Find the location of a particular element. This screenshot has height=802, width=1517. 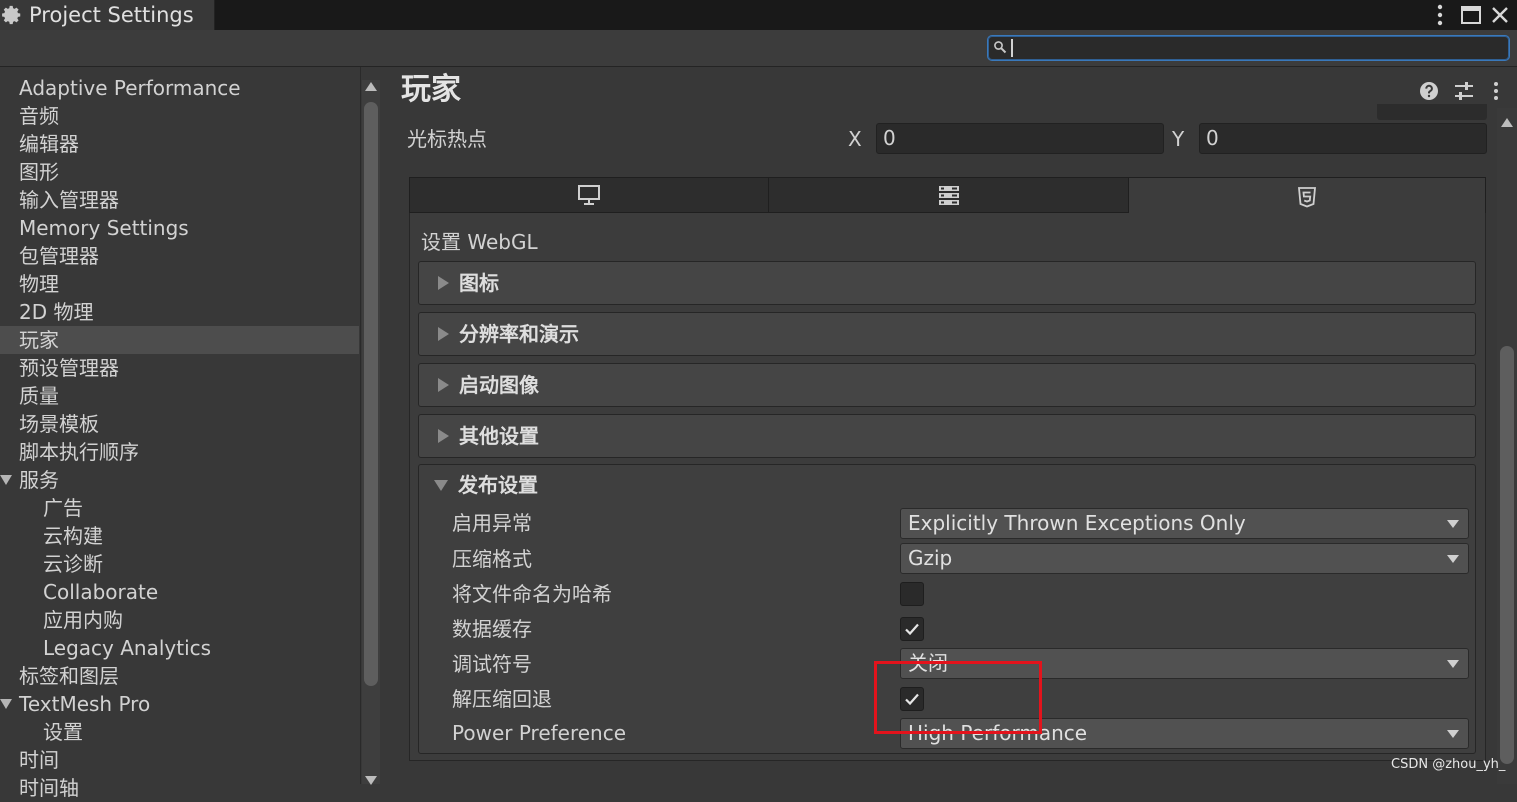

sidebar-item-cloud-build: 云构建 is located at coordinates (179, 536).